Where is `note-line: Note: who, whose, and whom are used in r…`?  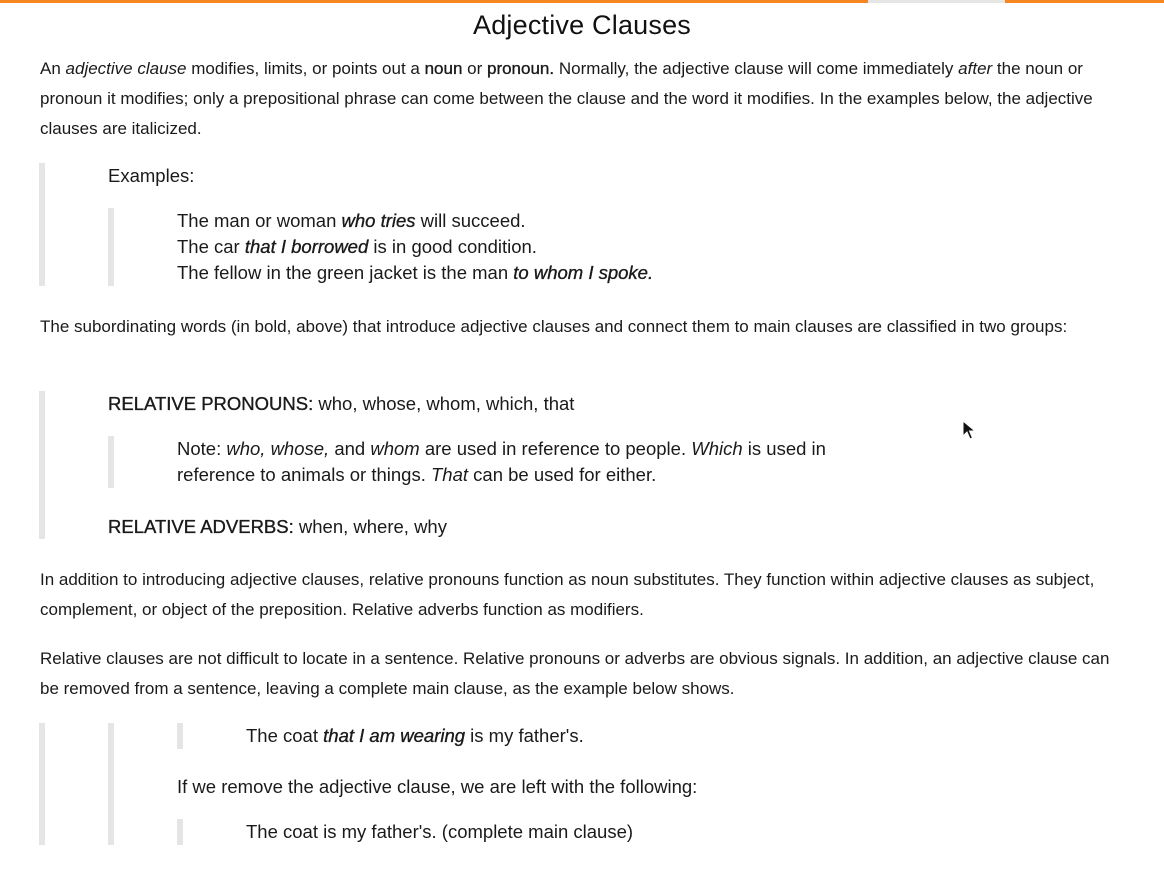 note-line: Note: who, whose, and whom are used in r… is located at coordinates (501, 448).